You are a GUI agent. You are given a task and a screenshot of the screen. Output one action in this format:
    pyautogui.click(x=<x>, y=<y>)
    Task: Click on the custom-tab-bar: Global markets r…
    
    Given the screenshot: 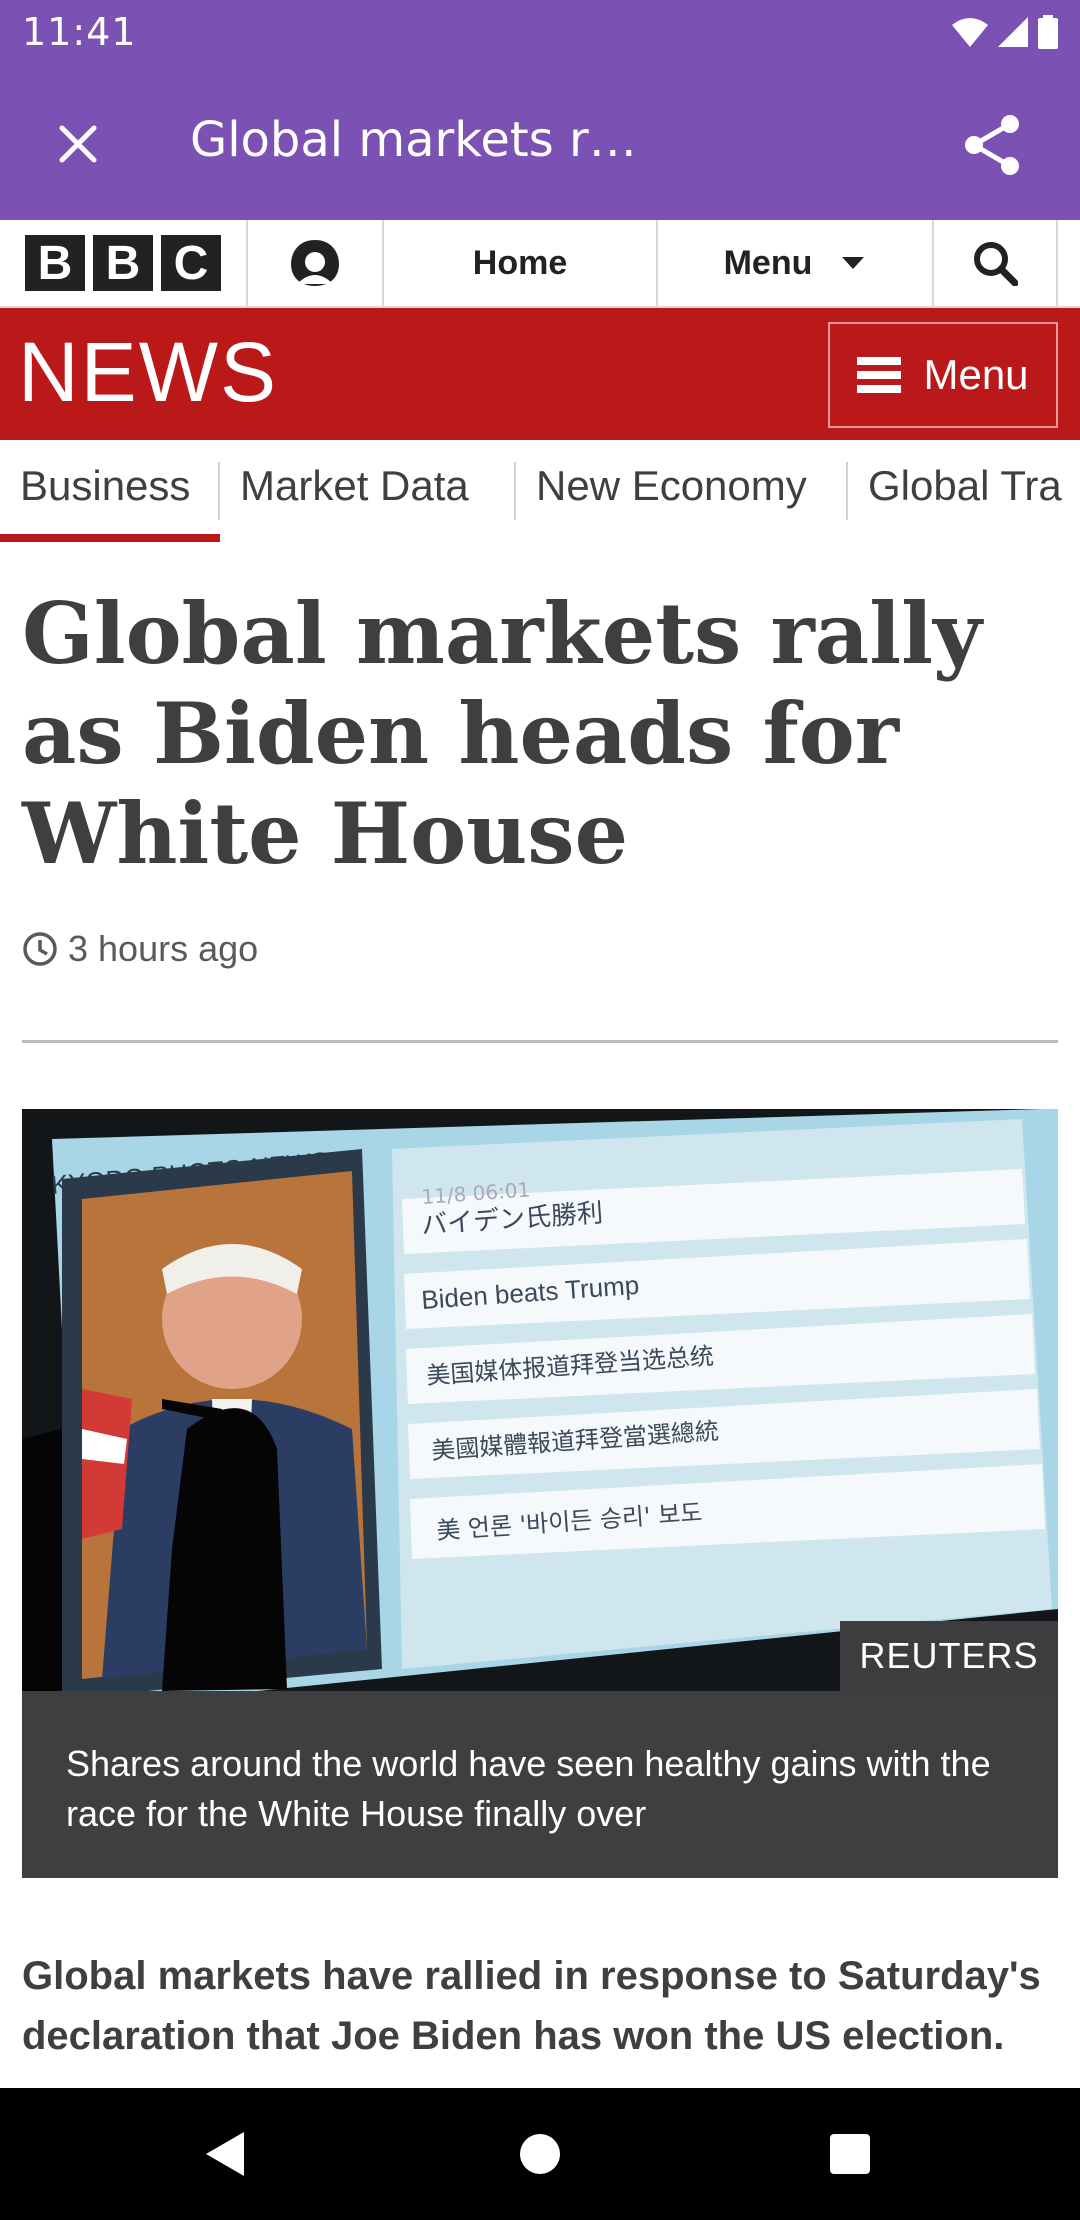 What is the action you would take?
    pyautogui.click(x=540, y=143)
    